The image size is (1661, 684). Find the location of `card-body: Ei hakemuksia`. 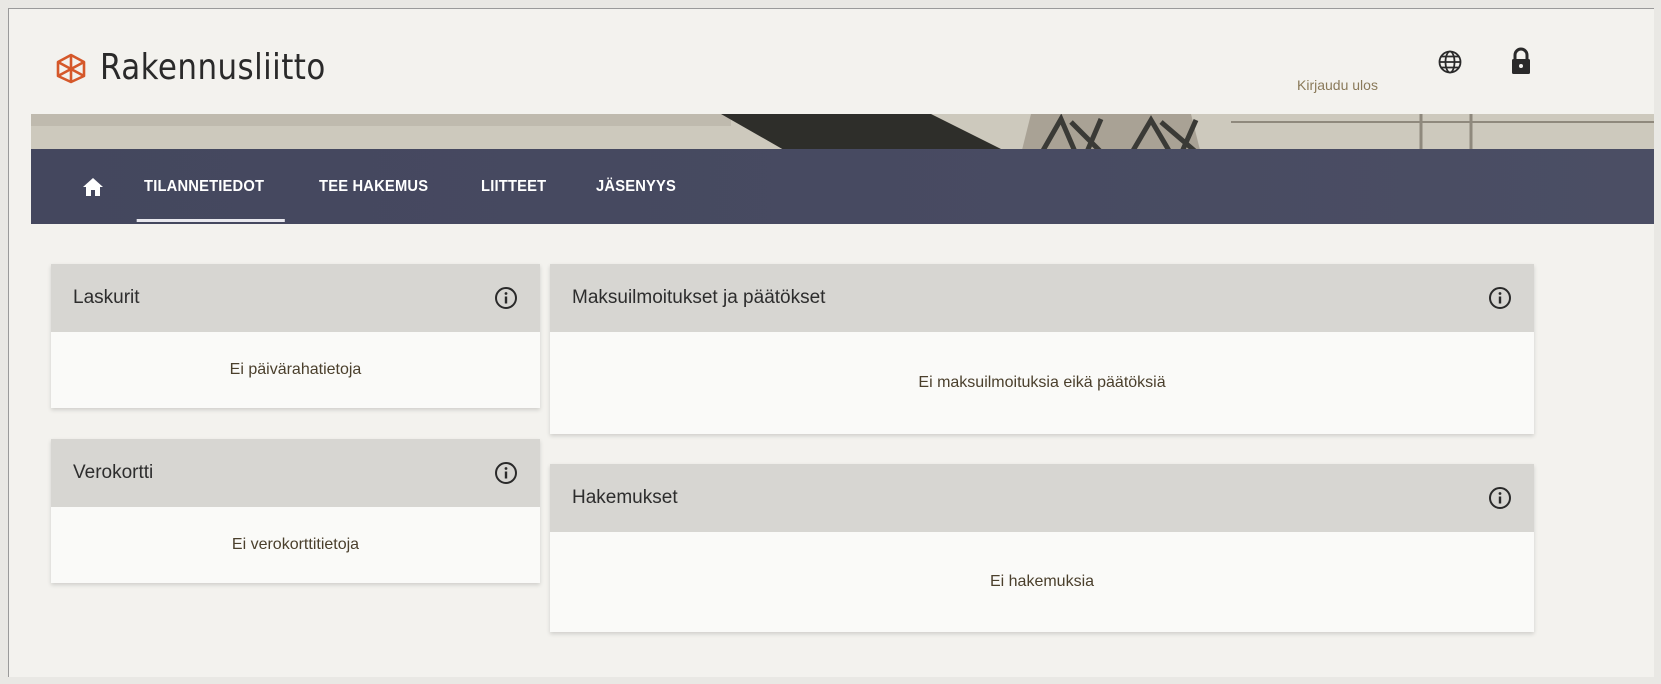

card-body: Ei hakemuksia is located at coordinates (1042, 582).